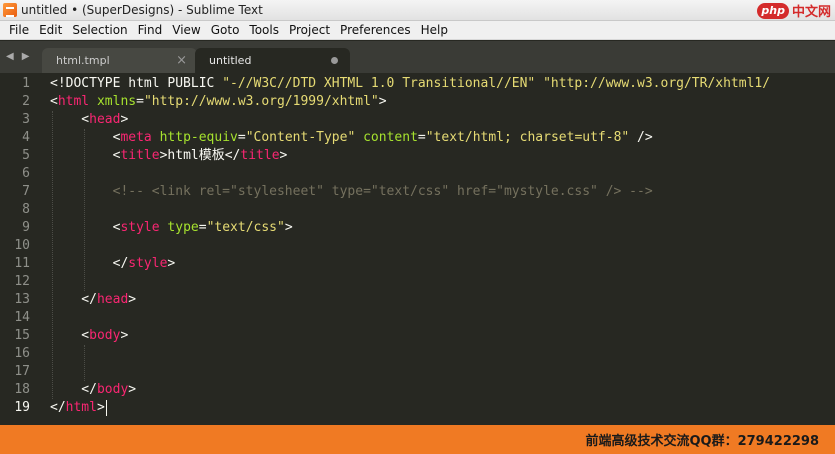 The width and height of the screenshot is (835, 454). Describe the element at coordinates (26, 209) in the screenshot. I see `line-number: 8` at that location.